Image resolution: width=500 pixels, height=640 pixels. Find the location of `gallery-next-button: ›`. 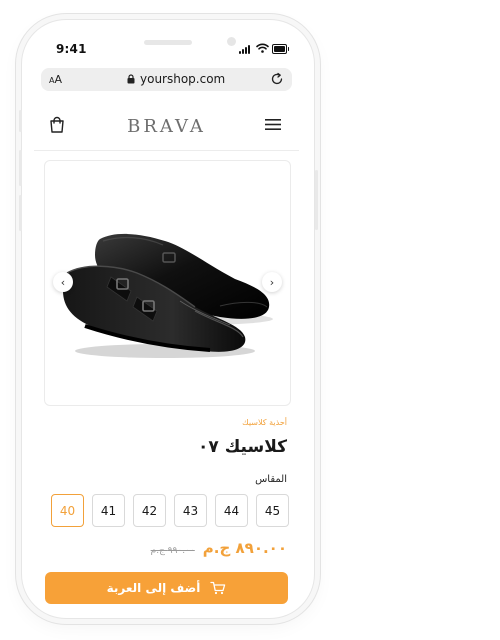

gallery-next-button: › is located at coordinates (272, 282).